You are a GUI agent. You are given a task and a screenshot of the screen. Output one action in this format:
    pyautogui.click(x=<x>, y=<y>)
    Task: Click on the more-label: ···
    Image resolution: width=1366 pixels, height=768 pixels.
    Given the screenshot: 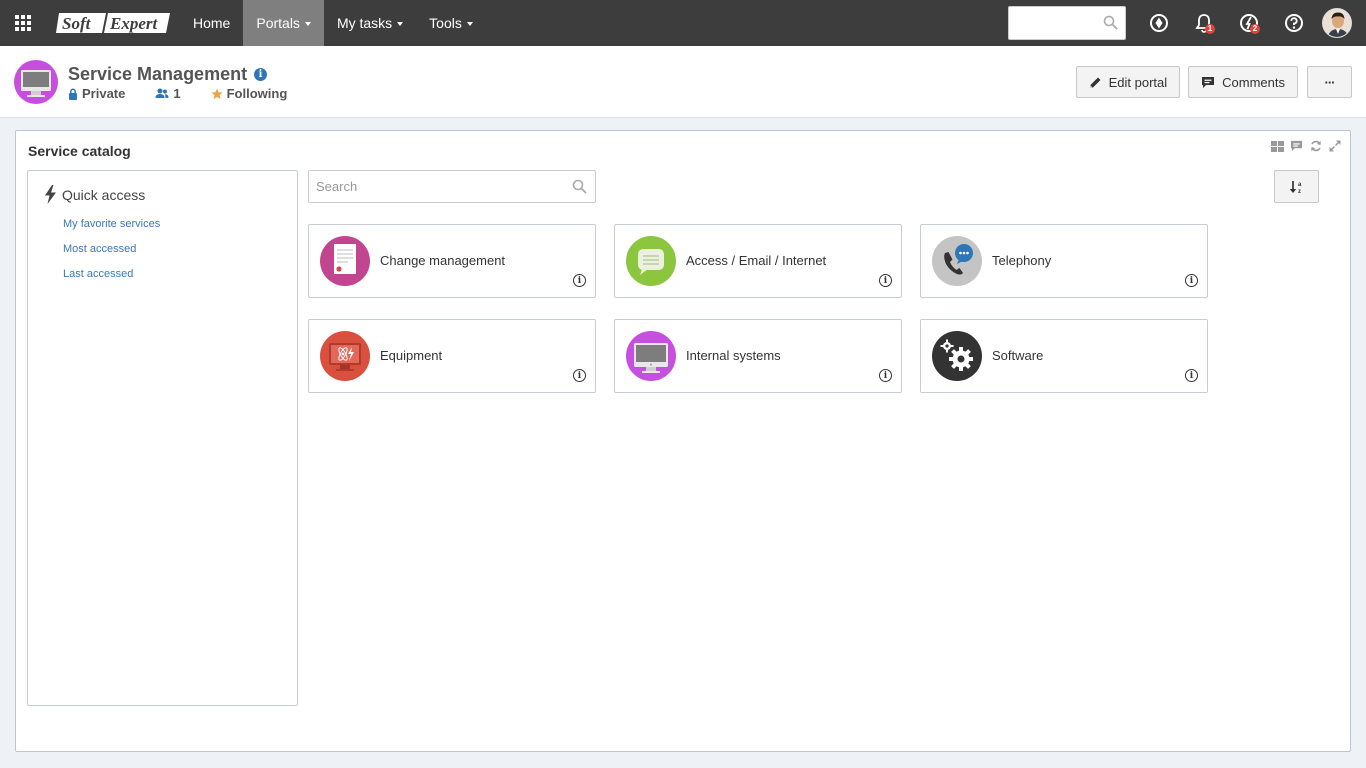 What is the action you would take?
    pyautogui.click(x=1330, y=82)
    